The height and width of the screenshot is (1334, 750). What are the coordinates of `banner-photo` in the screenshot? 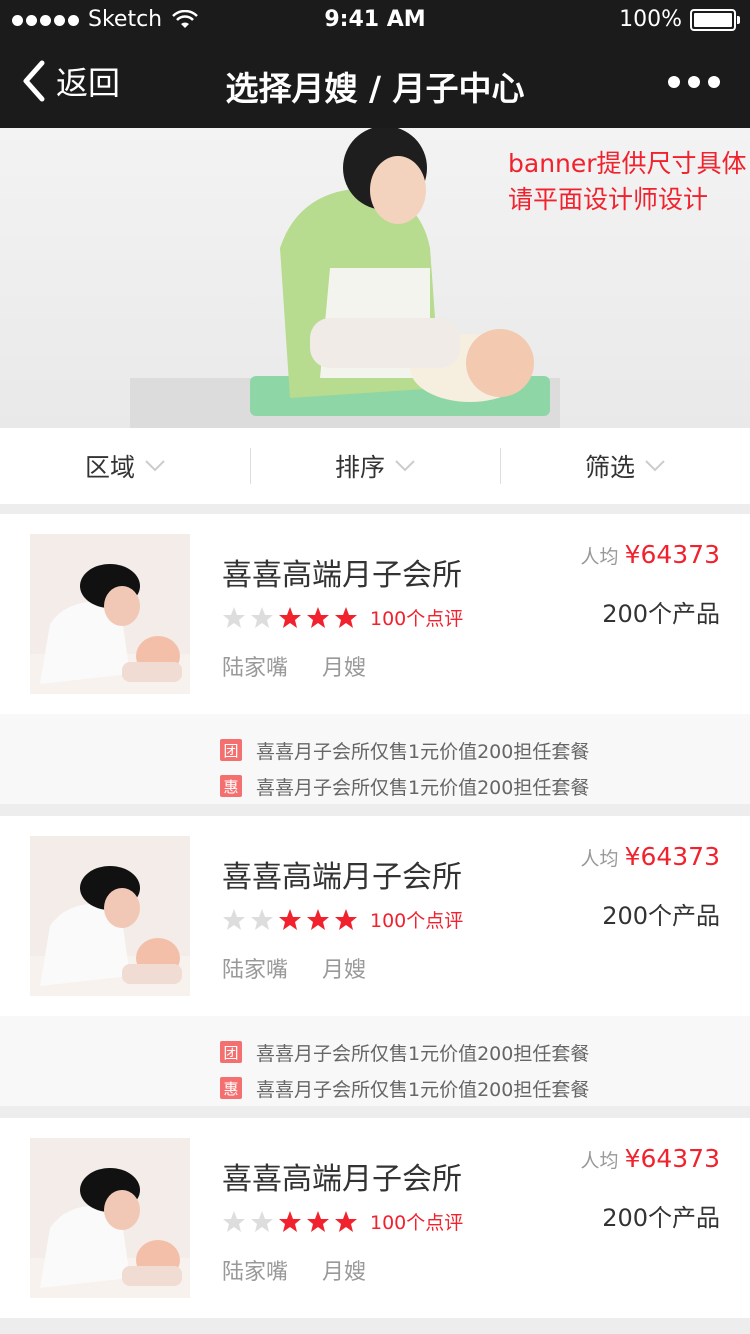 It's located at (345, 278).